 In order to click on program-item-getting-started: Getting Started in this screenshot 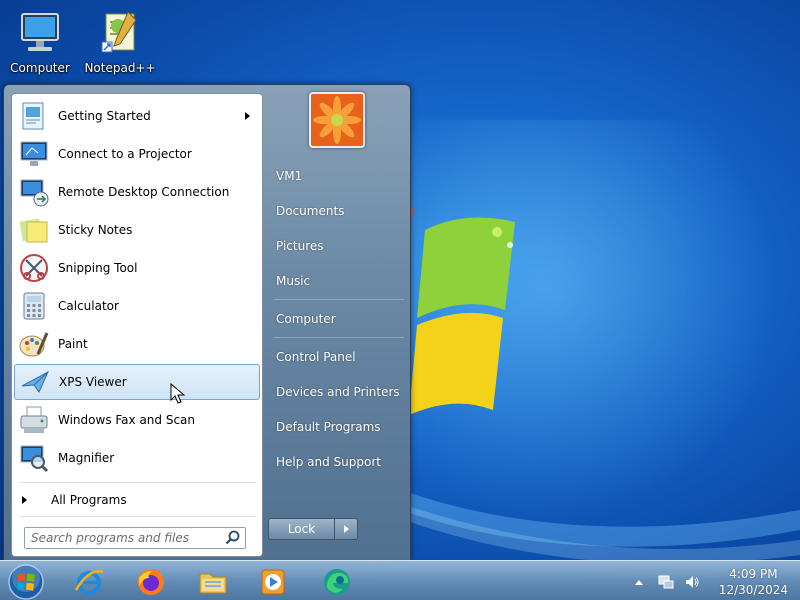, I will do `click(137, 116)`.